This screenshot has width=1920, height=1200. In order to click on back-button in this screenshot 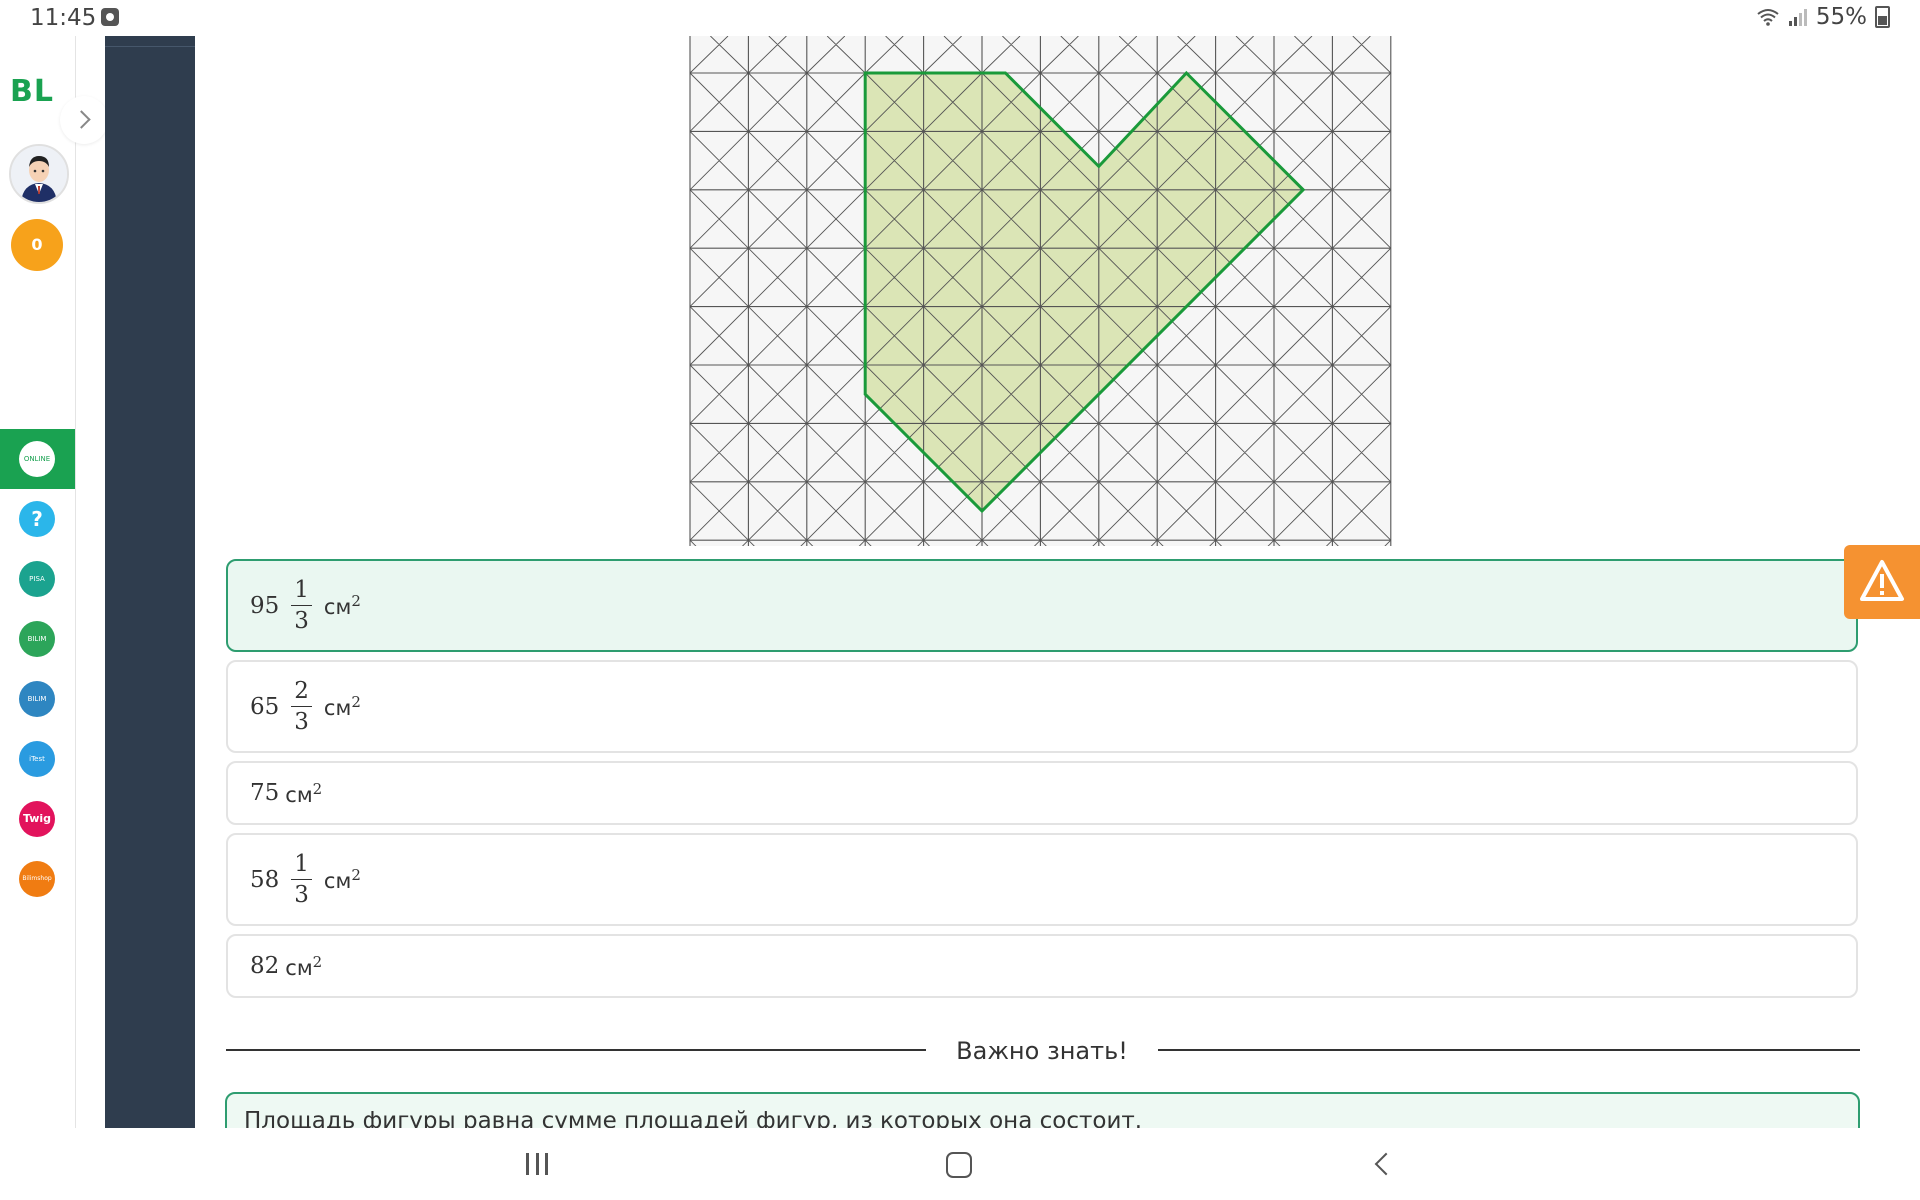, I will do `click(1386, 1164)`.